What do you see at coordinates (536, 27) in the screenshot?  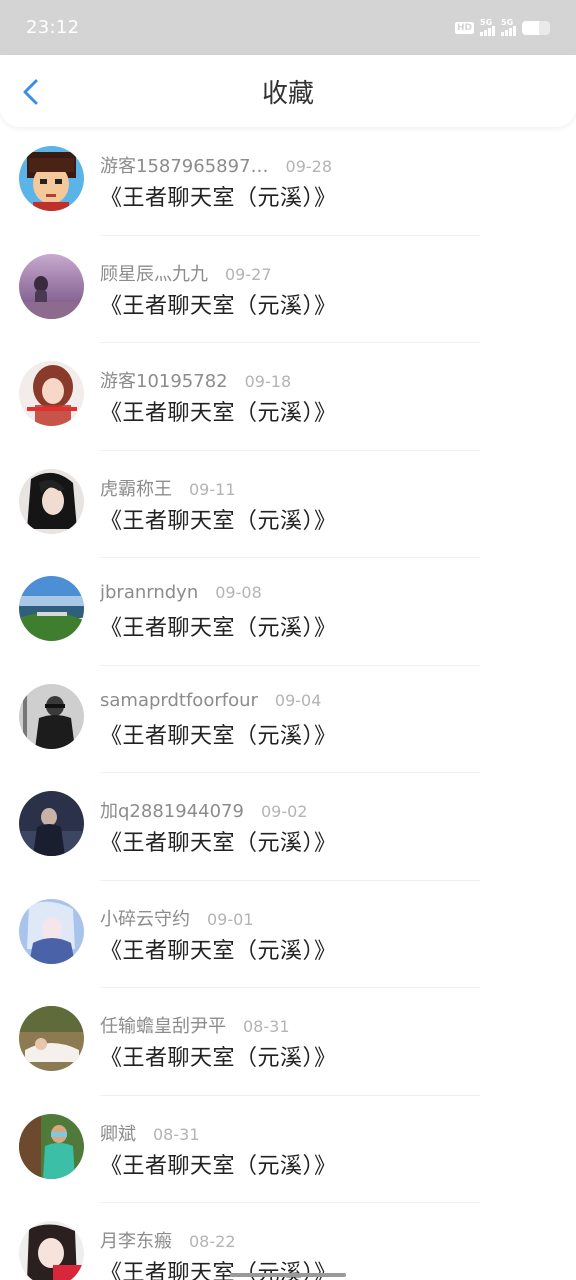 I see `battery-icon` at bounding box center [536, 27].